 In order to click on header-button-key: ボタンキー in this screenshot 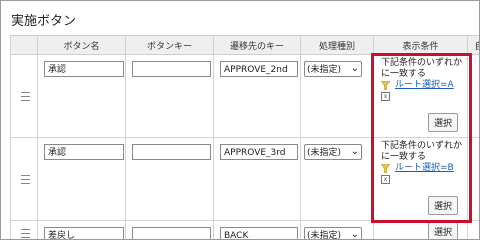, I will do `click(169, 45)`.